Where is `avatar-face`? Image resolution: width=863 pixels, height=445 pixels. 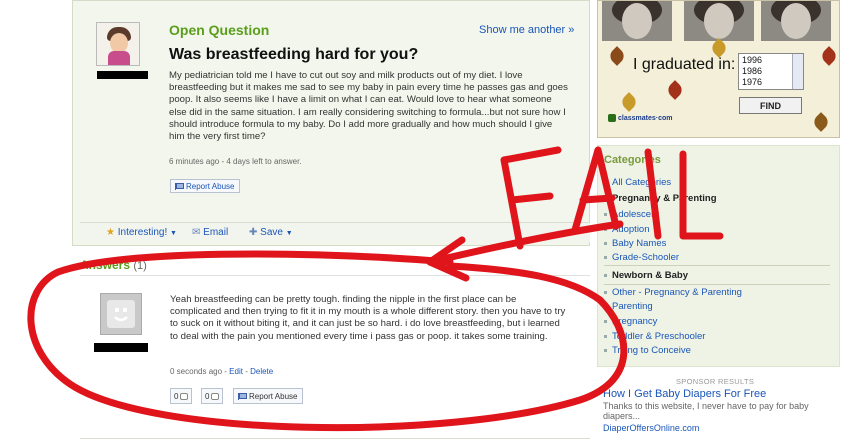 avatar-face is located at coordinates (119, 43).